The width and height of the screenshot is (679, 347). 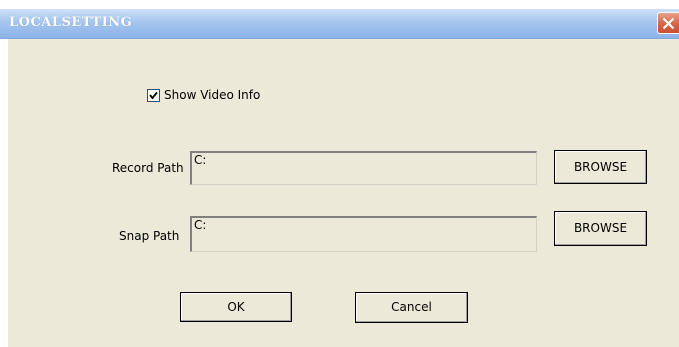 I want to click on close-icon, so click(x=668, y=23).